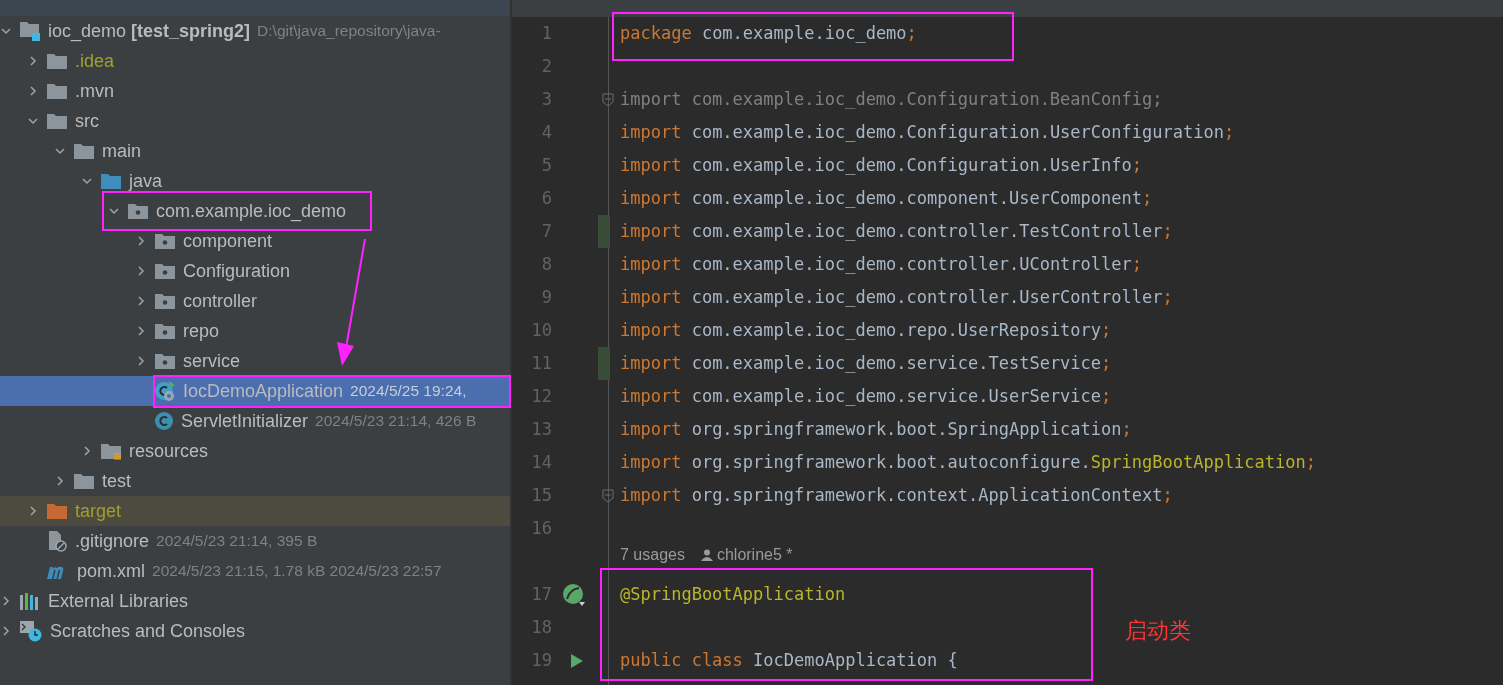  What do you see at coordinates (255, 631) in the screenshot?
I see `tree-row: Scratches and Consoles` at bounding box center [255, 631].